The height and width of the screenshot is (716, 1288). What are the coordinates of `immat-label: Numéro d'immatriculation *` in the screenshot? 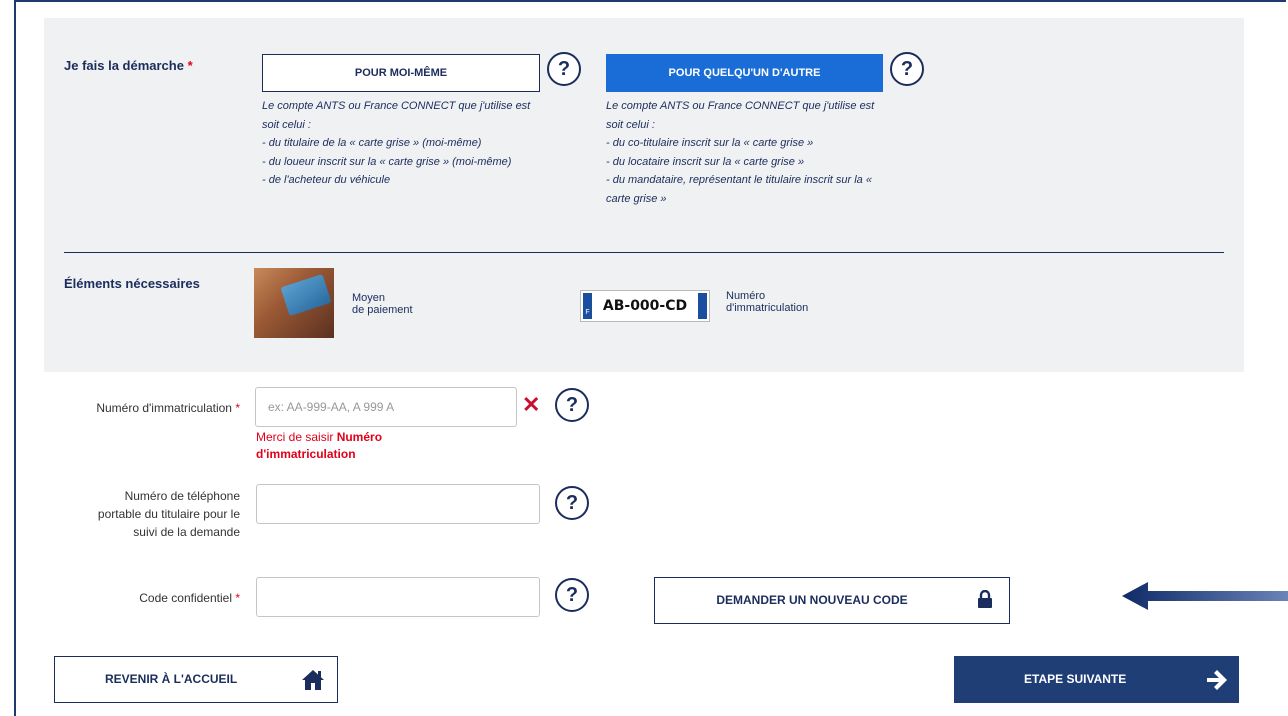 It's located at (130, 408).